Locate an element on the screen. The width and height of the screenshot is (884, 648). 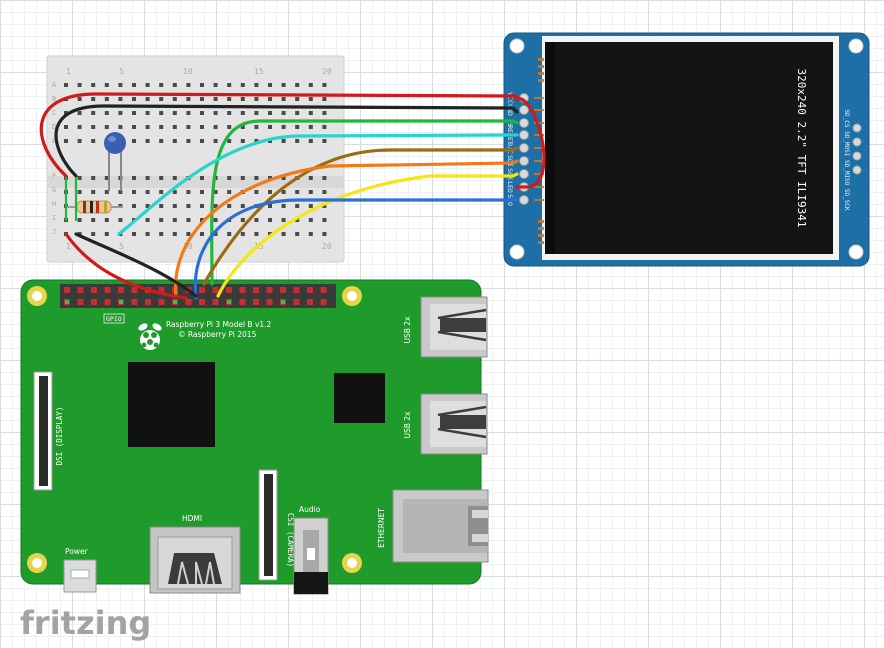
tft-pin-label: SCK is located at coordinates (510, 174).